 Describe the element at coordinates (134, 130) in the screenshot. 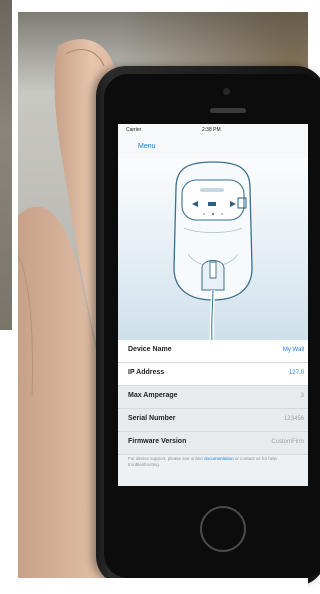

I see `carrier-label: Carrier` at that location.